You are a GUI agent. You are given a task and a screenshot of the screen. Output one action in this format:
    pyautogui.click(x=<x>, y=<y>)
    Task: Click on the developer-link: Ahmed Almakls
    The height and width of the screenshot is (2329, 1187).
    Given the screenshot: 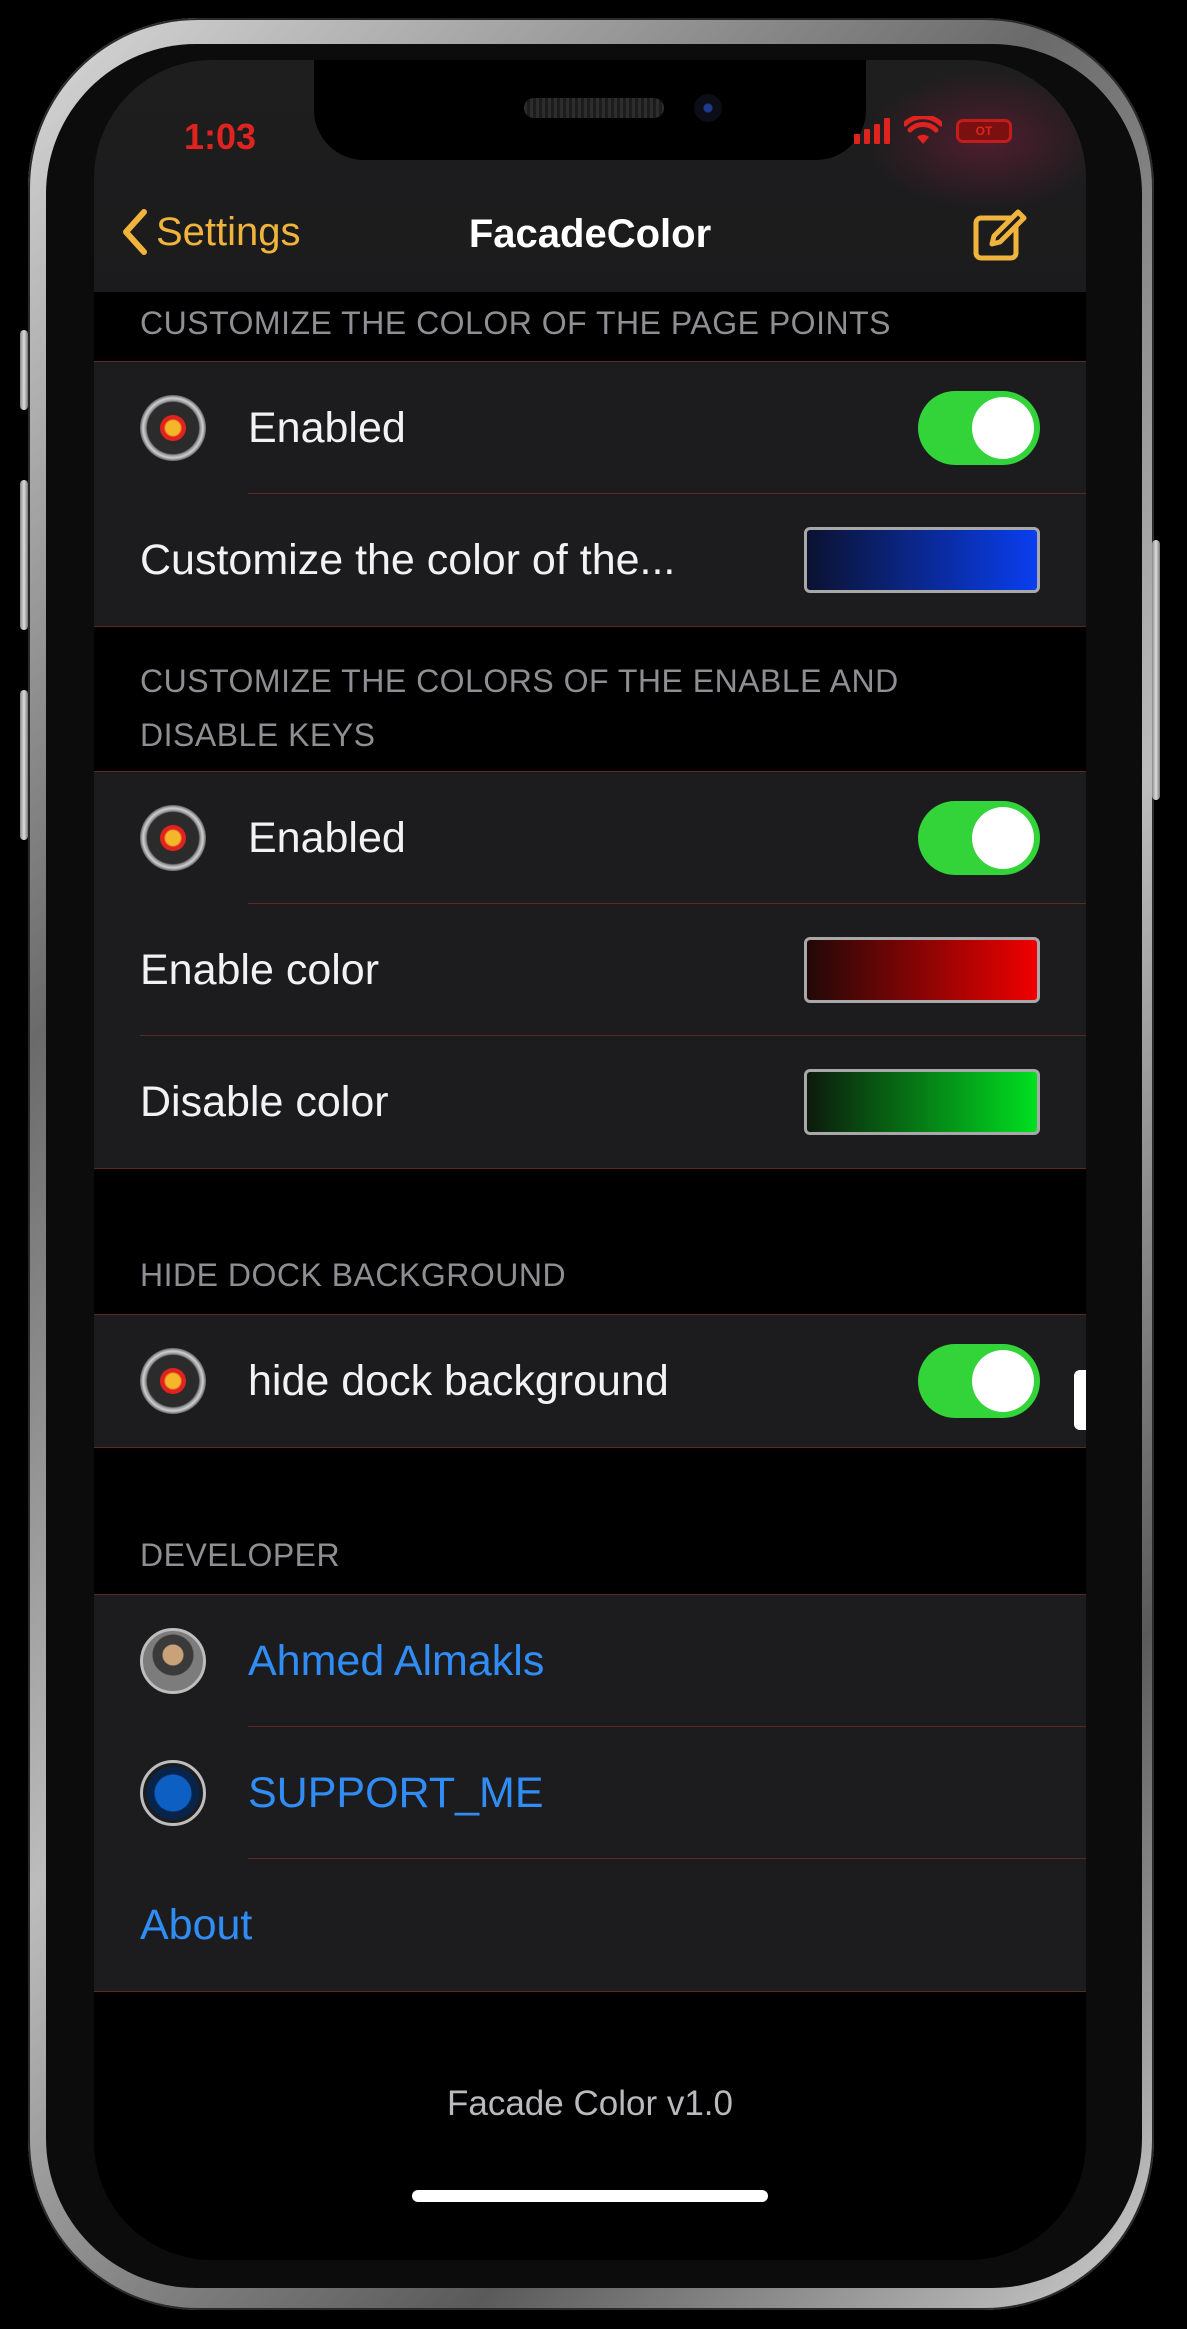 What is the action you would take?
    pyautogui.click(x=396, y=1661)
    